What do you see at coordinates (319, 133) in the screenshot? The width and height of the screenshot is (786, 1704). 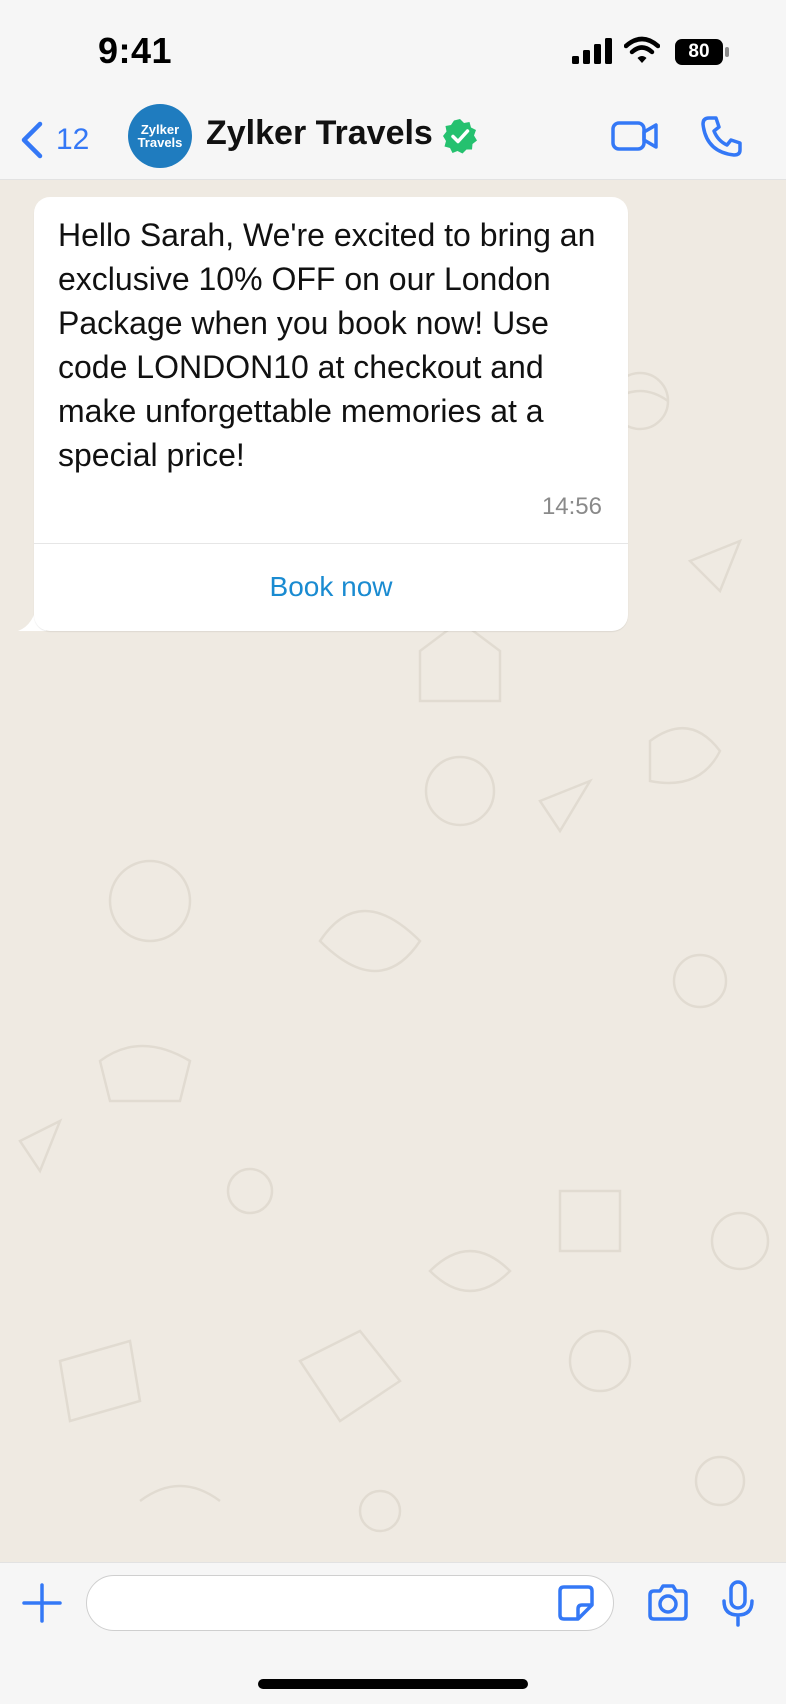 I see `contact-name: Zylker Travels` at bounding box center [319, 133].